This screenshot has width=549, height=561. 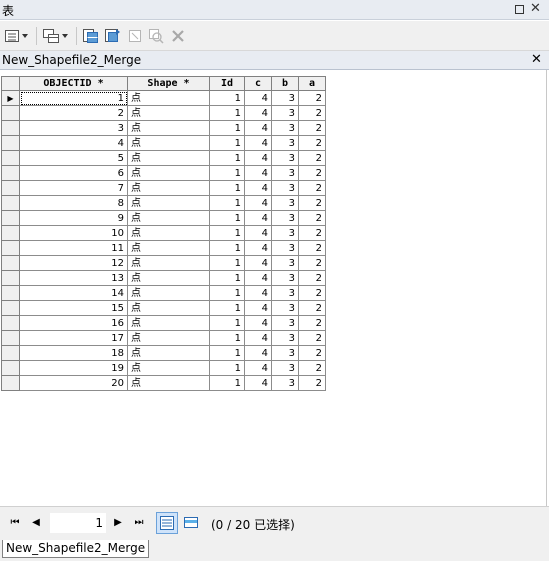 I want to click on select-by-attributes-button, so click(x=91, y=36).